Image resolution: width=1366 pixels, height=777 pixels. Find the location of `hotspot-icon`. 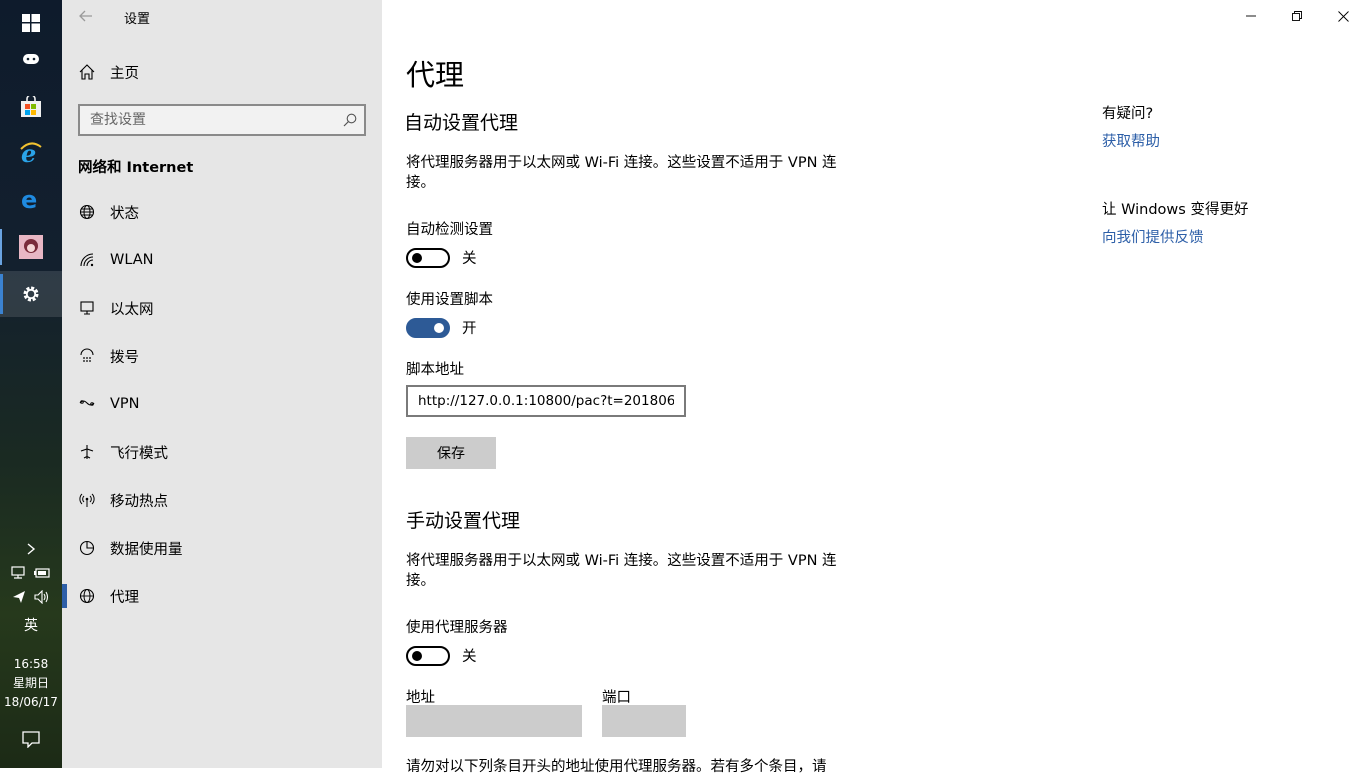

hotspot-icon is located at coordinates (87, 500).